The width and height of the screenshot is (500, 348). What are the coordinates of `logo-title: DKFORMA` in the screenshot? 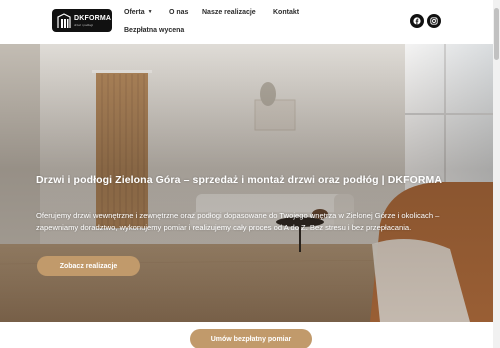 It's located at (93, 18).